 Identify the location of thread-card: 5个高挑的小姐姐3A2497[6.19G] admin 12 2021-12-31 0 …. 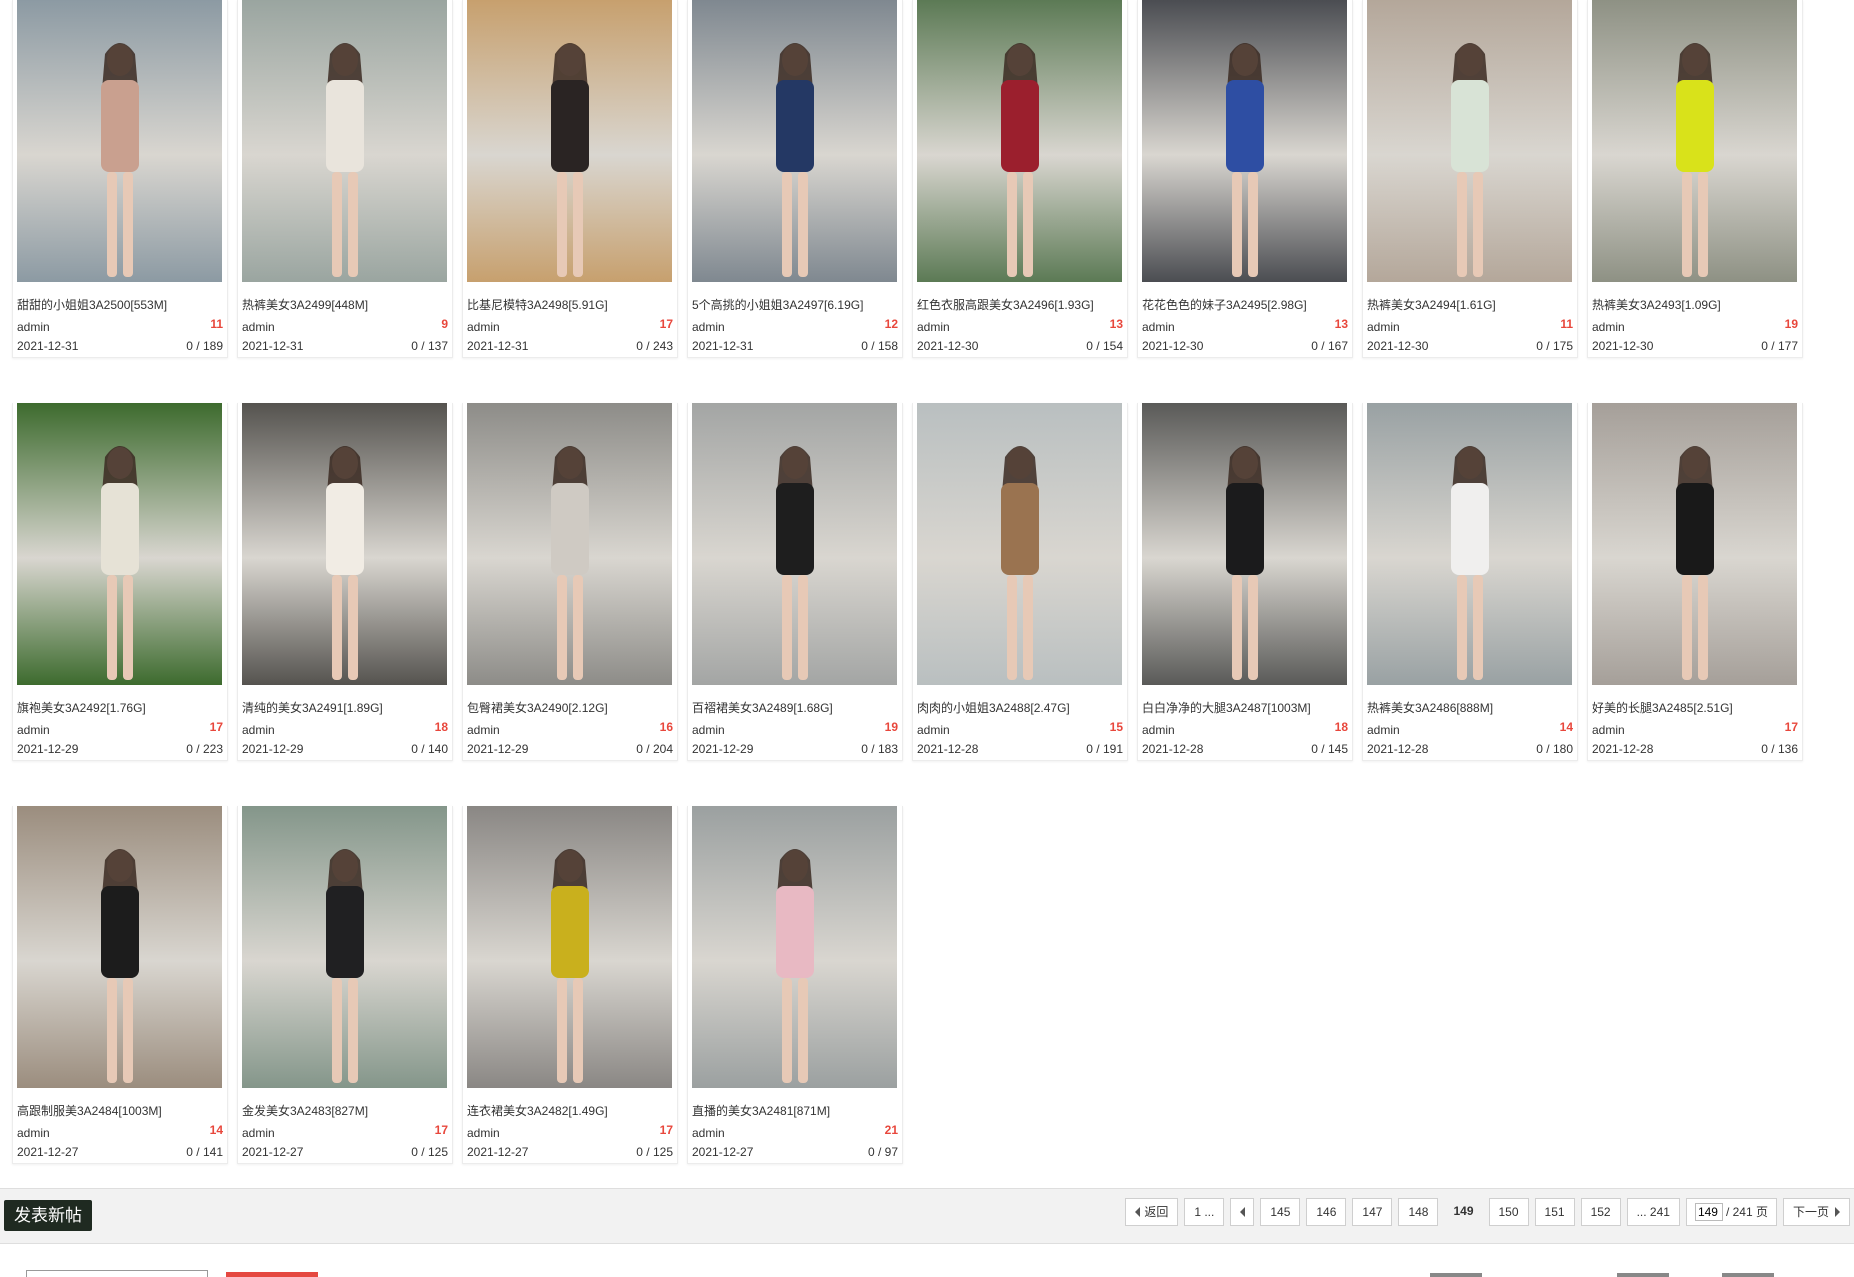
(795, 179).